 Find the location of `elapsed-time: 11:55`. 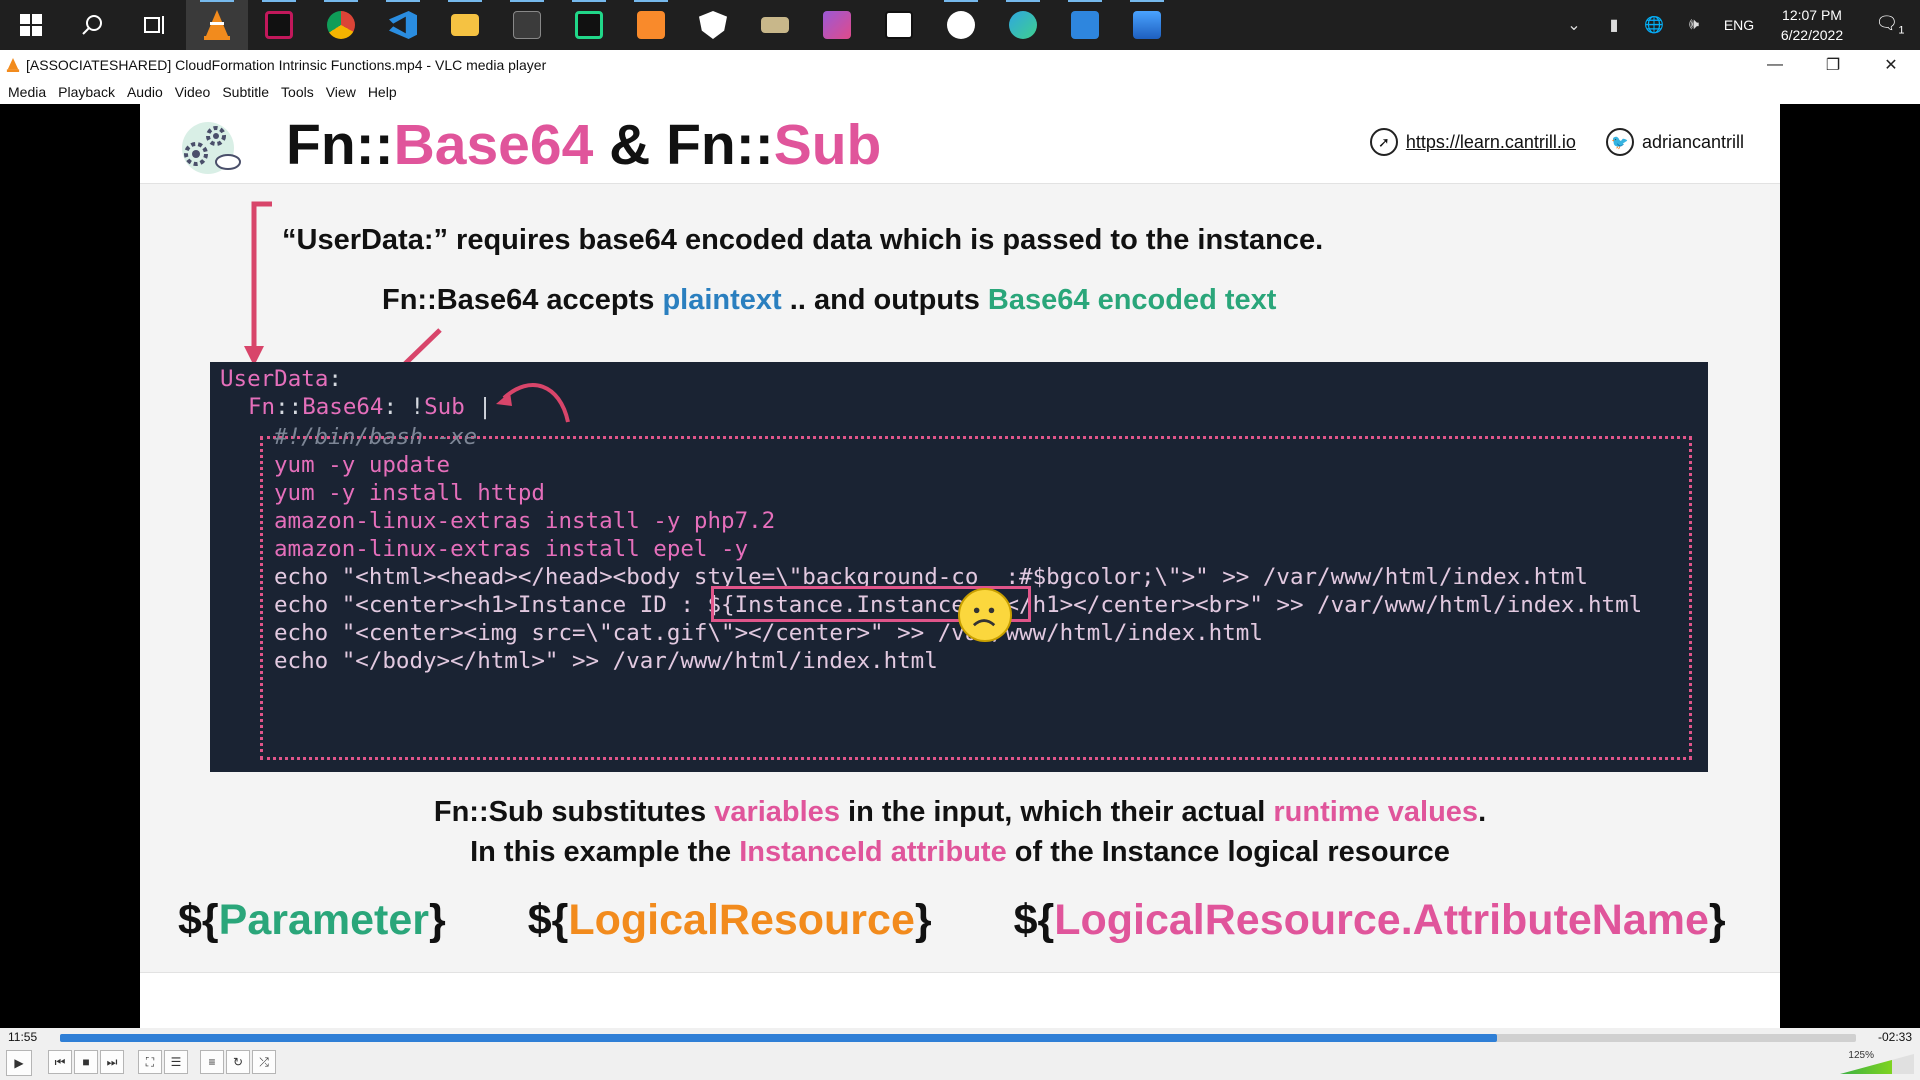

elapsed-time: 11:55 is located at coordinates (23, 1037).